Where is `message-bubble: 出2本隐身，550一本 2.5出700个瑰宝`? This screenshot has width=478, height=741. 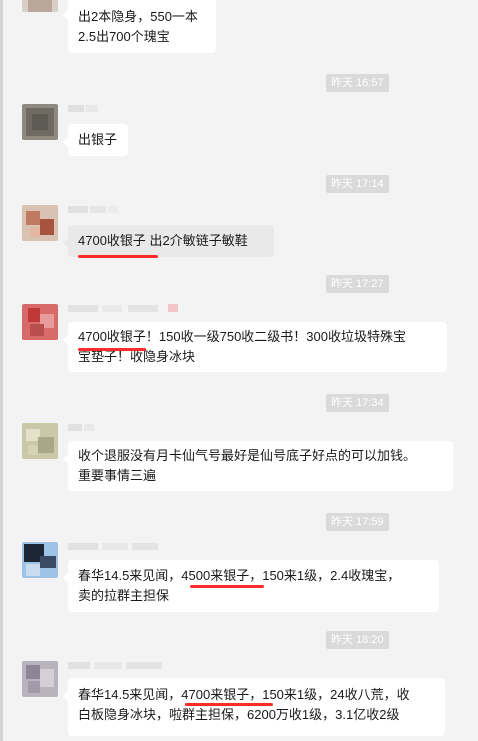
message-bubble: 出2本隐身，550一本 2.5出700个瑰宝 is located at coordinates (139, 26).